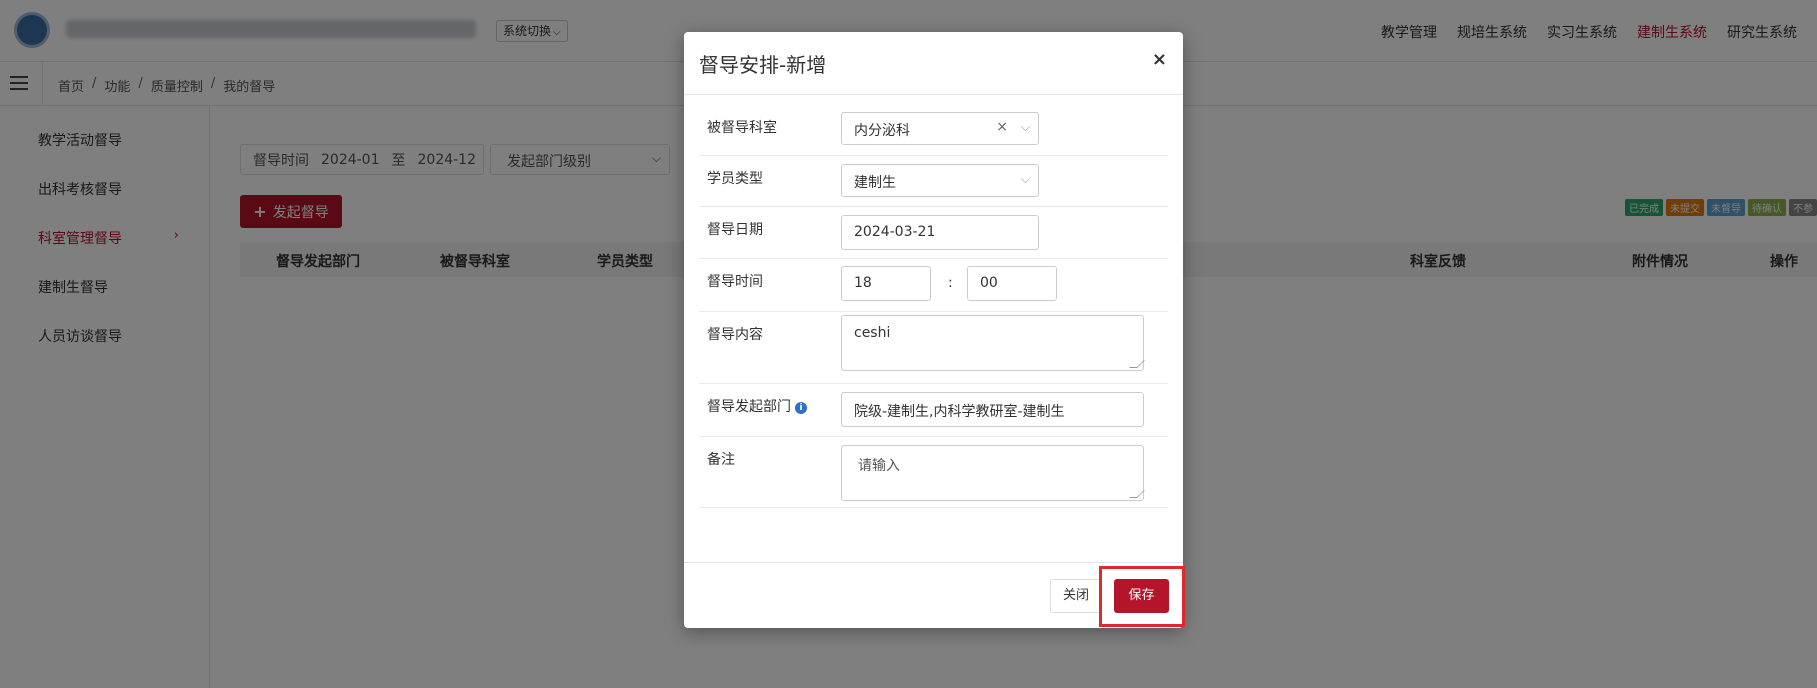  I want to click on modal-footer: 关闭 保存, so click(934, 595).